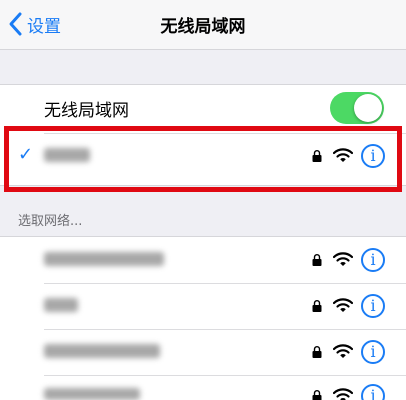 This screenshot has height=400, width=406. What do you see at coordinates (86, 111) in the screenshot?
I see `wifi-toggle-label: 无线局域网` at bounding box center [86, 111].